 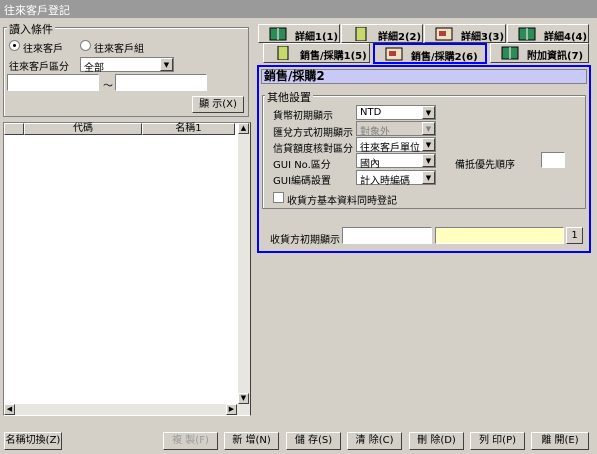 I want to click on currency-value: NTD, so click(x=371, y=112).